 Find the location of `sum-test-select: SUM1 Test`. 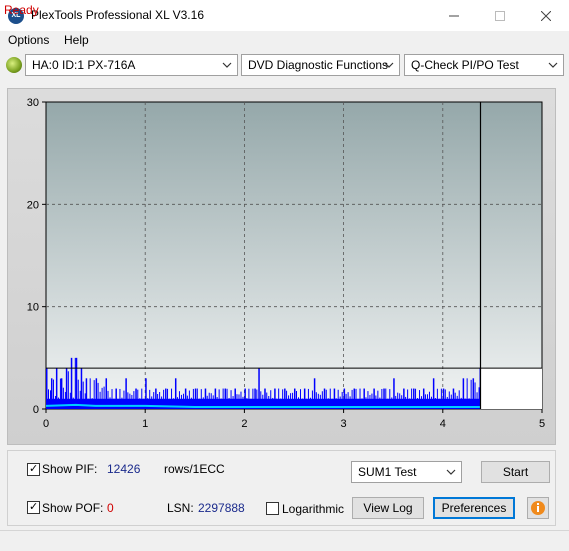

sum-test-select: SUM1 Test is located at coordinates (406, 472).